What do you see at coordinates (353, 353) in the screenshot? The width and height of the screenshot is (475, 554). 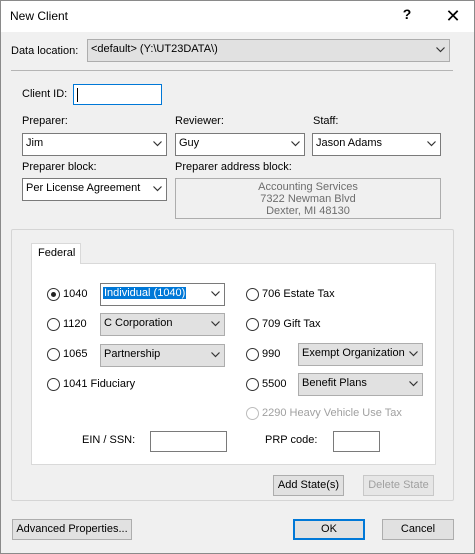 I see `entity-990-value: Exempt Organization` at bounding box center [353, 353].